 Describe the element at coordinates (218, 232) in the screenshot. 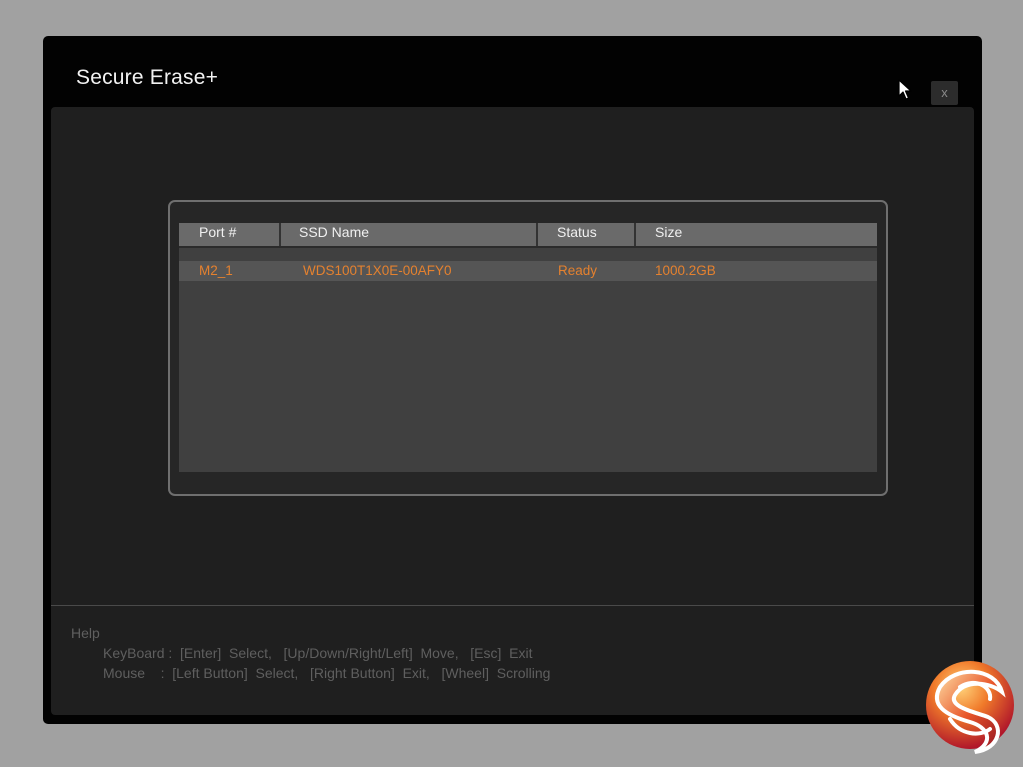

I see `column-header-port: Port #` at that location.